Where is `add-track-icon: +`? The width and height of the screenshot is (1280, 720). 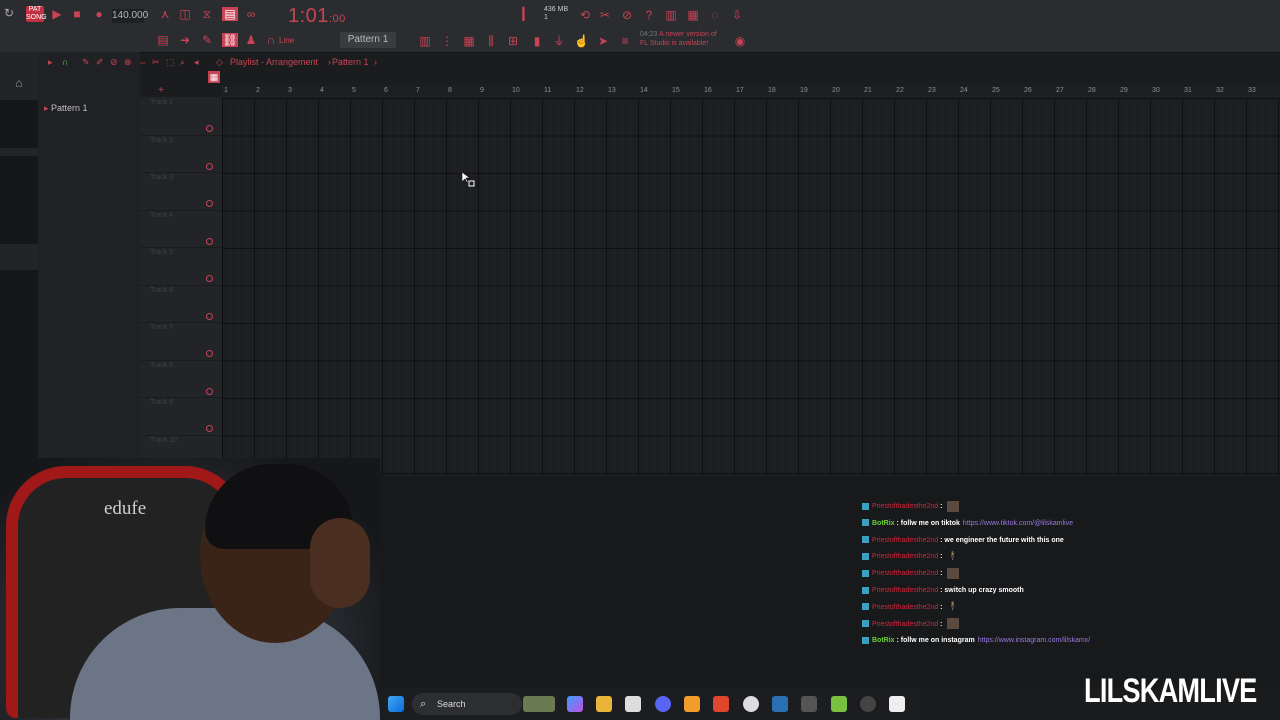
add-track-icon: + is located at coordinates (161, 91).